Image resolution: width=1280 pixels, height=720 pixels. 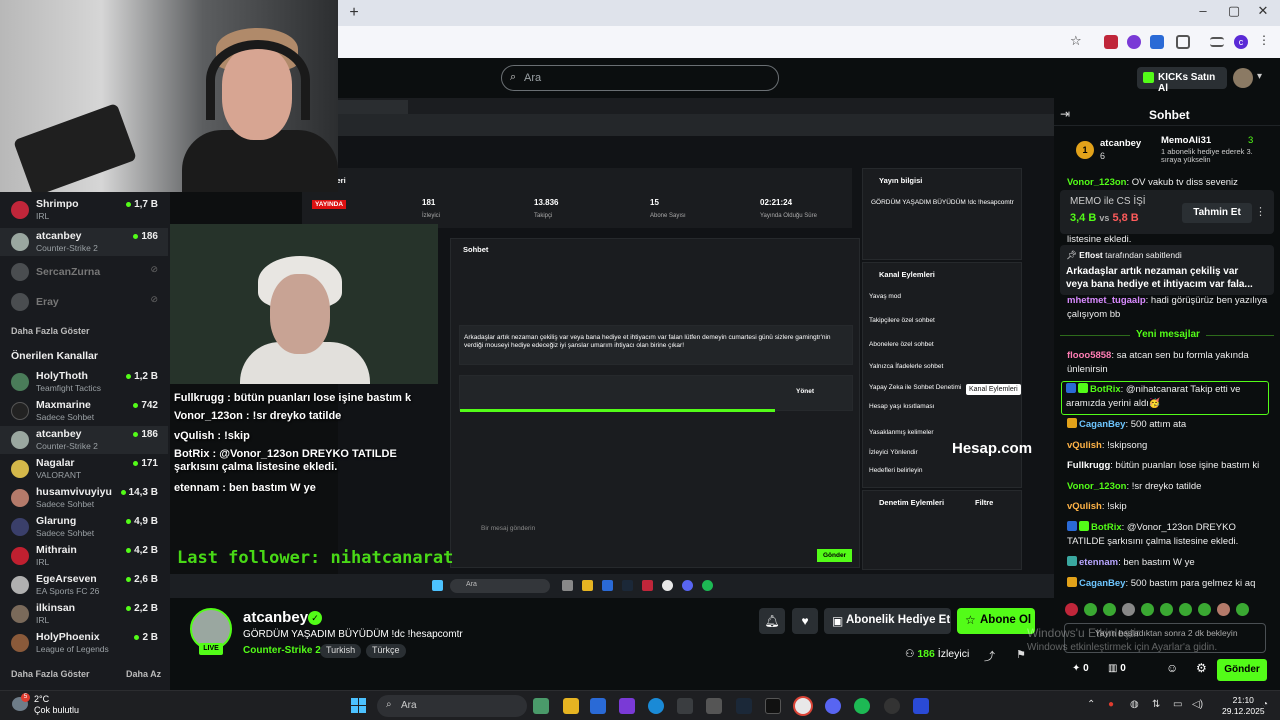 I want to click on notification-bell-button: 🔔︎, so click(x=772, y=621).